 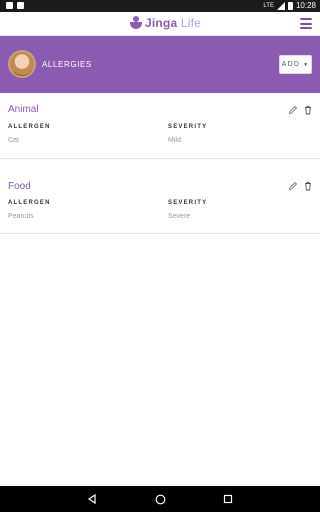 I want to click on app-logo: Jinga Life, so click(x=165, y=23).